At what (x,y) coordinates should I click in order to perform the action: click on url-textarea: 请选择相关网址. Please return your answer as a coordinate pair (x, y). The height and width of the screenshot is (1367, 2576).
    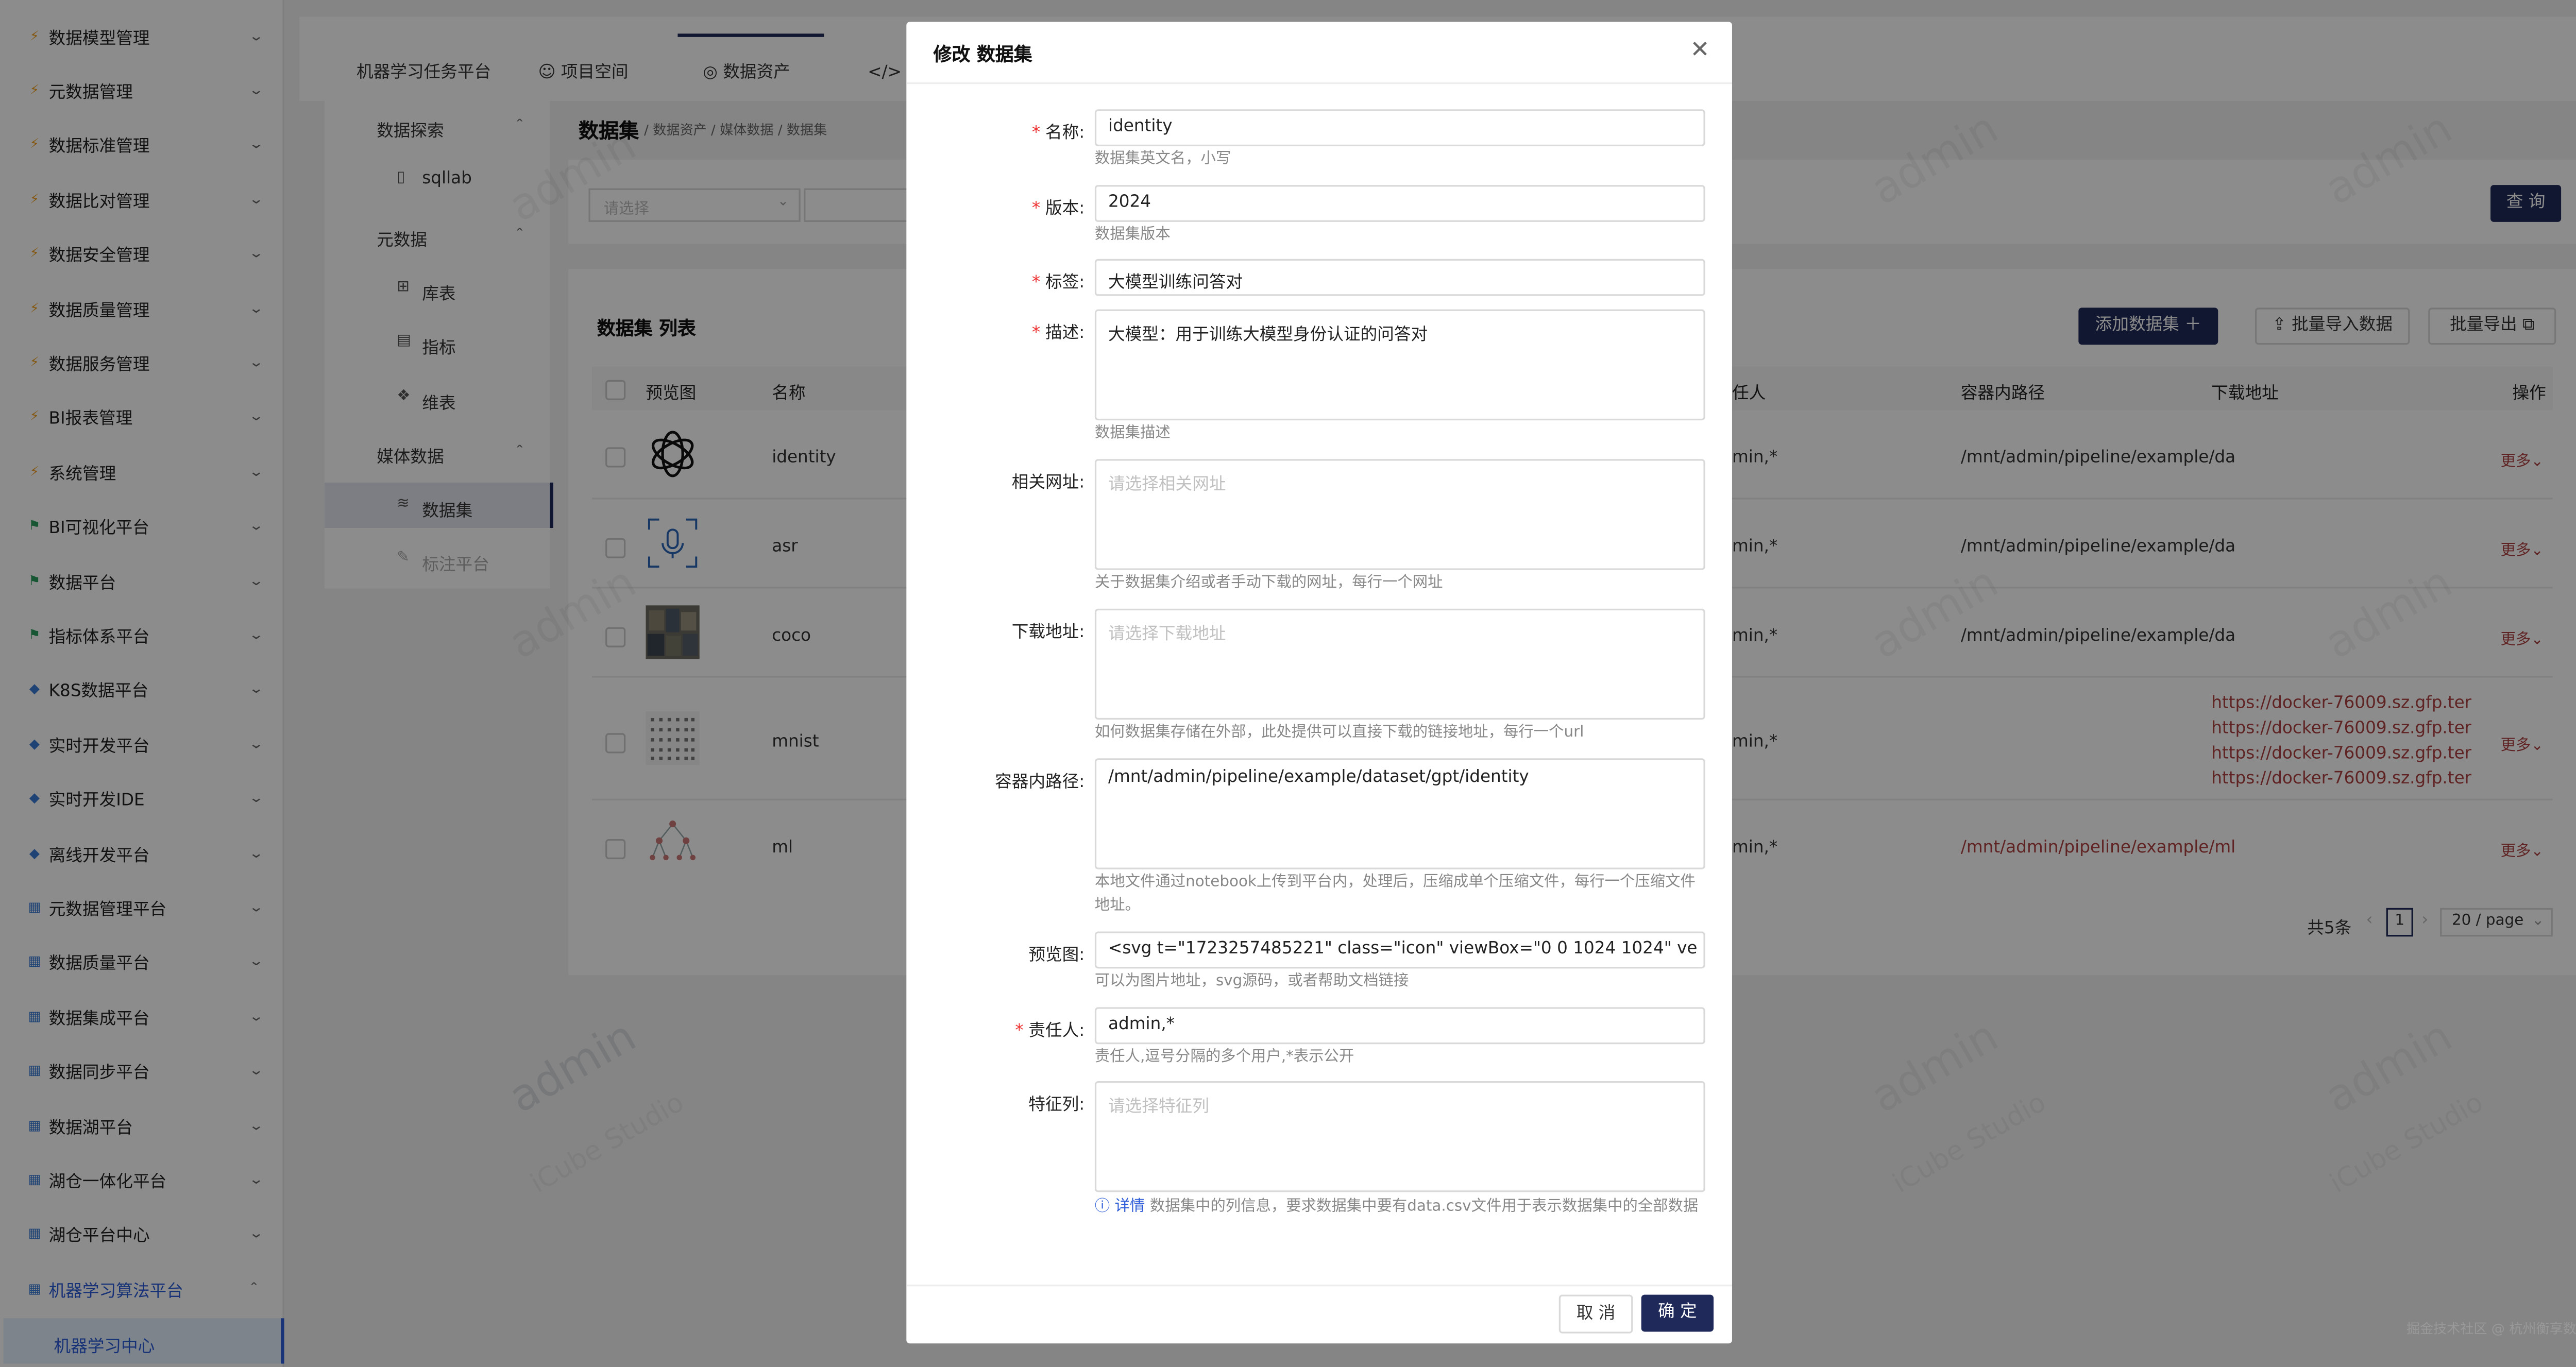
    Looking at the image, I should click on (1399, 515).